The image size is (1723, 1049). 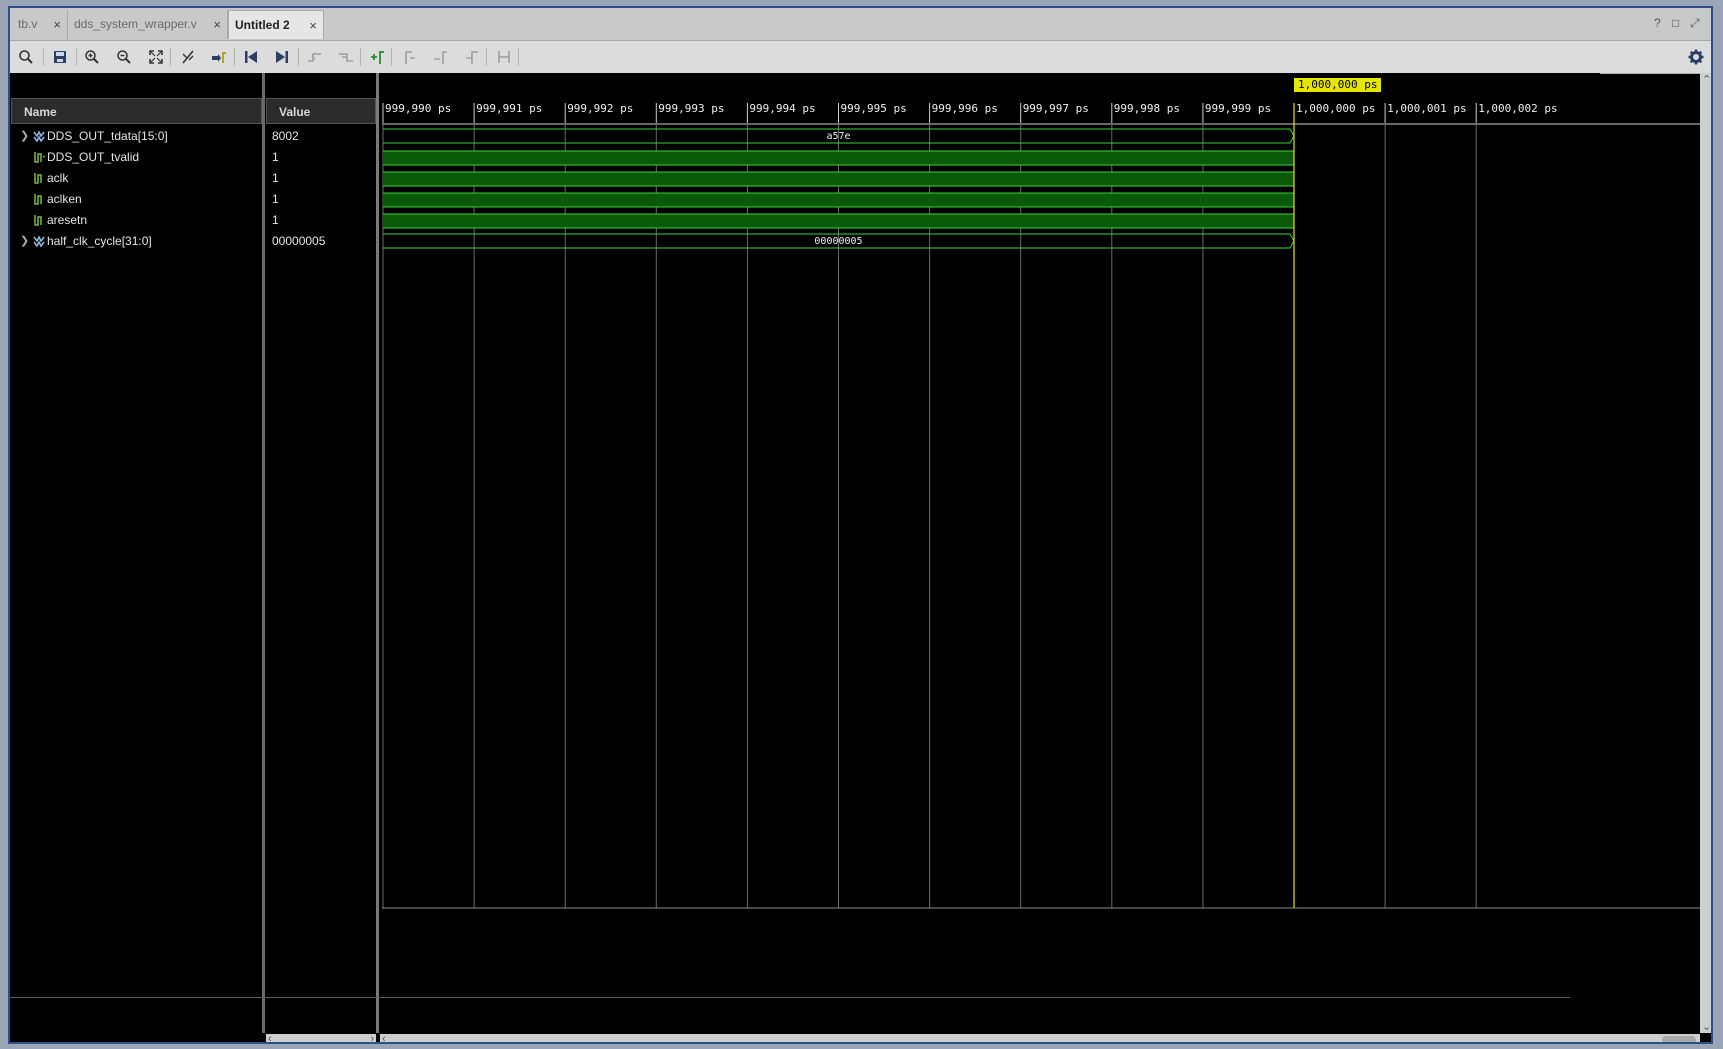 What do you see at coordinates (1657, 23) in the screenshot?
I see `help-icon: ?` at bounding box center [1657, 23].